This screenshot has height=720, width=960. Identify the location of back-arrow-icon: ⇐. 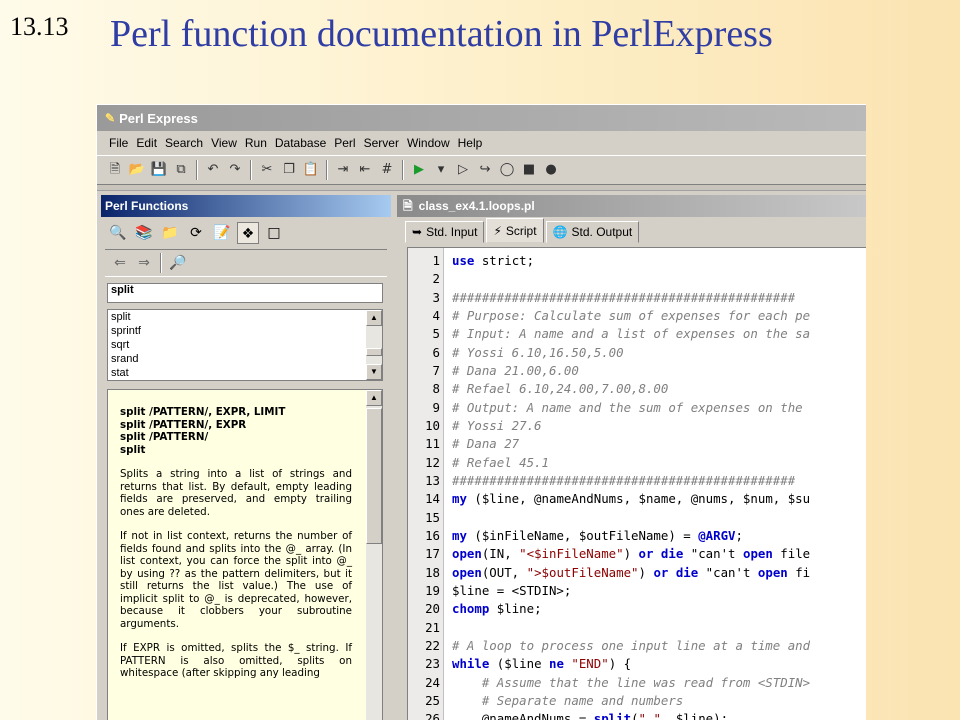
(120, 263).